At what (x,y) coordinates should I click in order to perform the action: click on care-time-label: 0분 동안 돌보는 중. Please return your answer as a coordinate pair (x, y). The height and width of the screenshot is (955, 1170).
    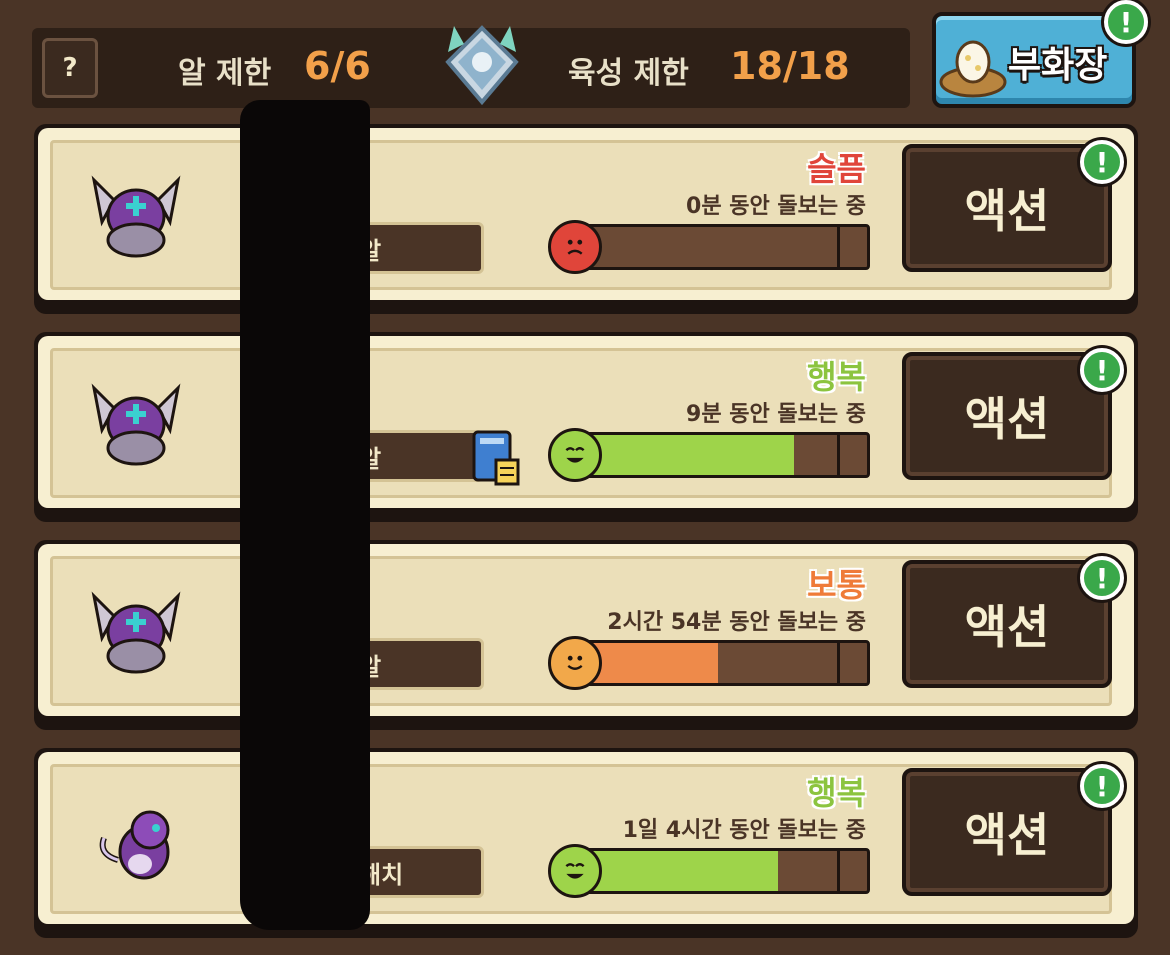
    Looking at the image, I should click on (776, 206).